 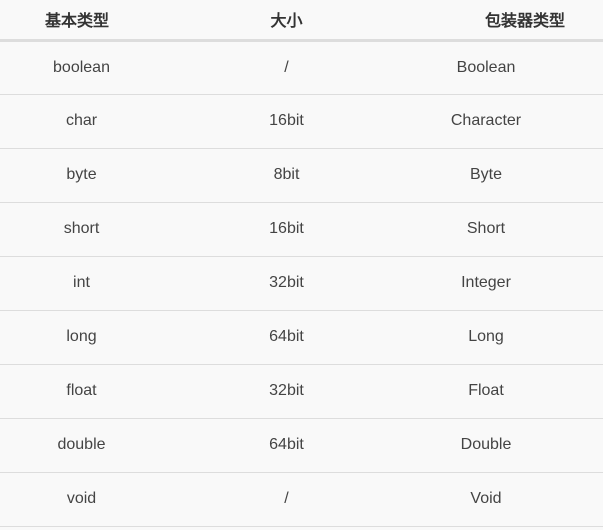 I want to click on table-row: long 64bit Long, so click(x=301, y=337).